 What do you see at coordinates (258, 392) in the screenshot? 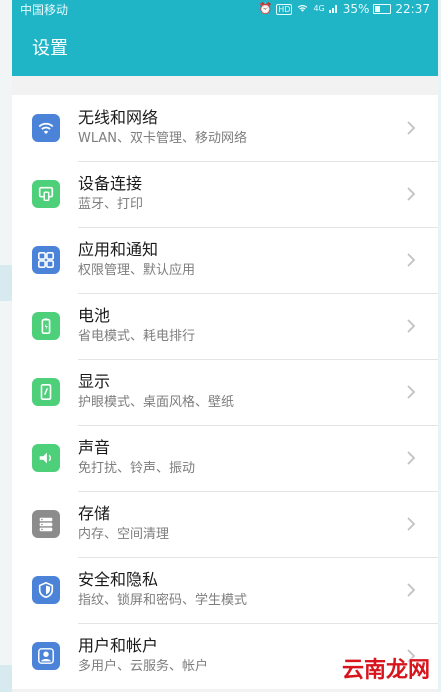
I see `settings-item-text: 显示护眼模式、桌面风格、壁纸` at bounding box center [258, 392].